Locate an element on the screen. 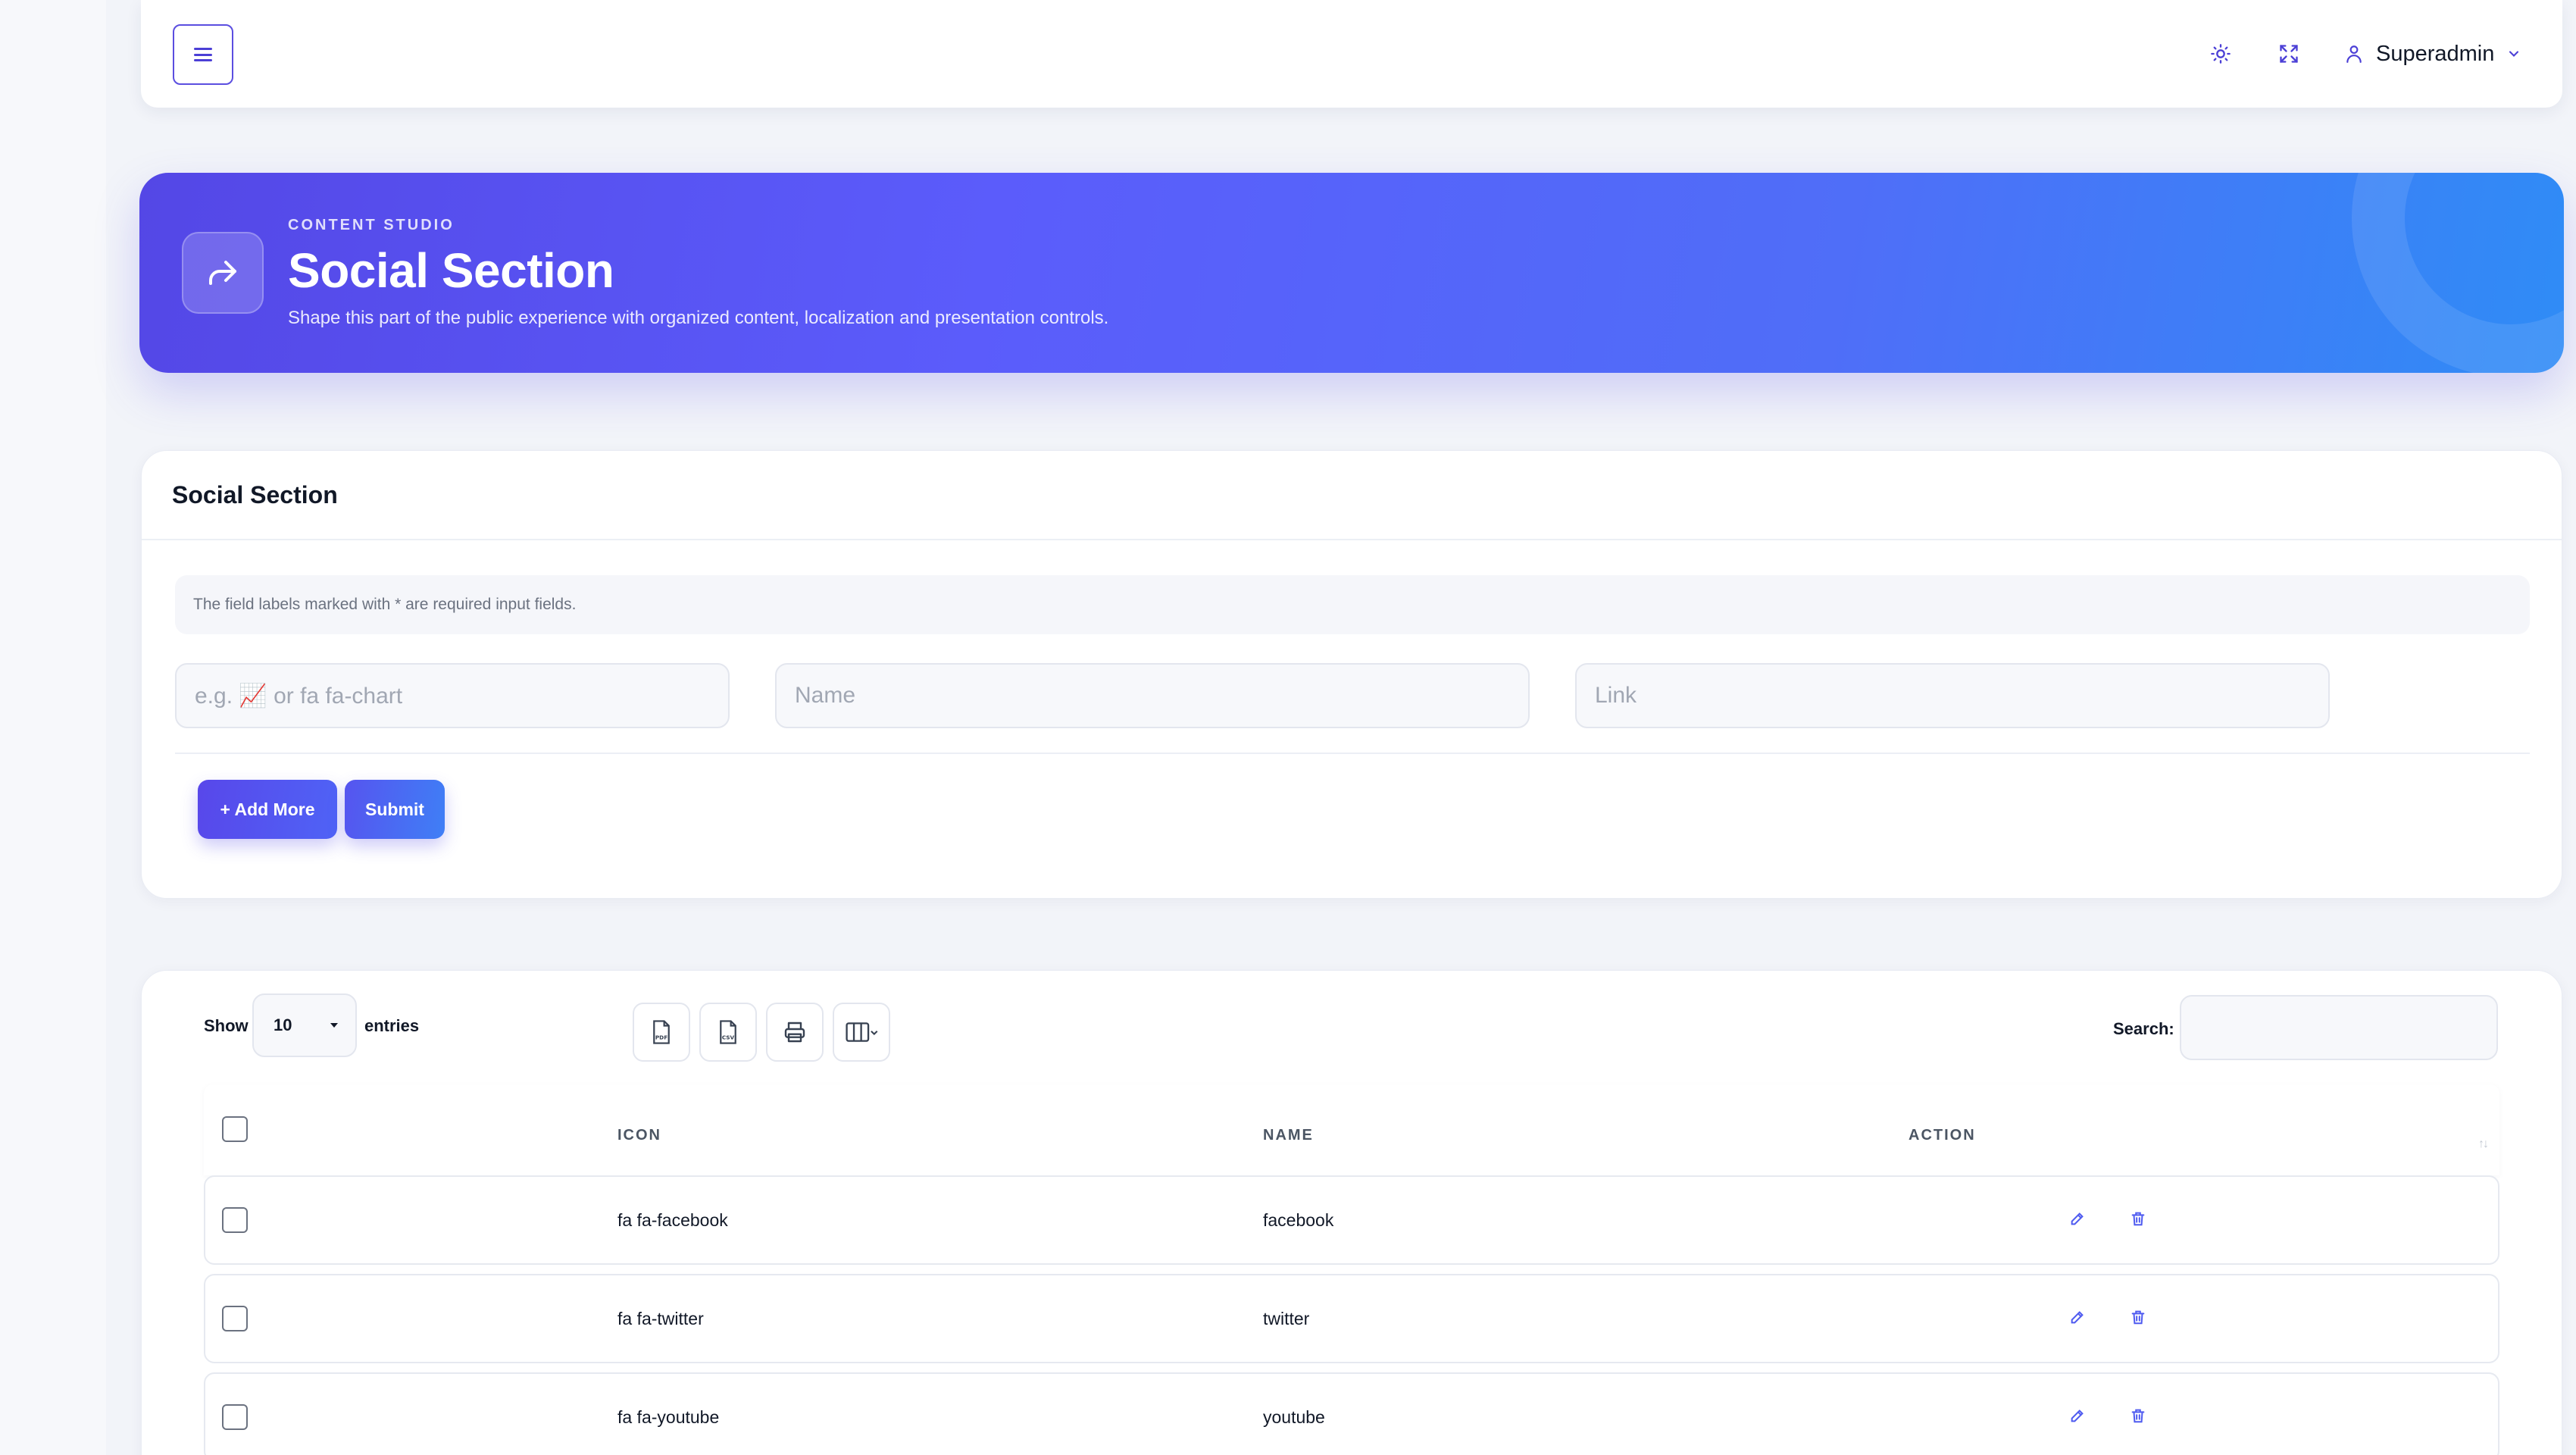 This screenshot has width=2576, height=1455. fullscreen-button is located at coordinates (2288, 54).